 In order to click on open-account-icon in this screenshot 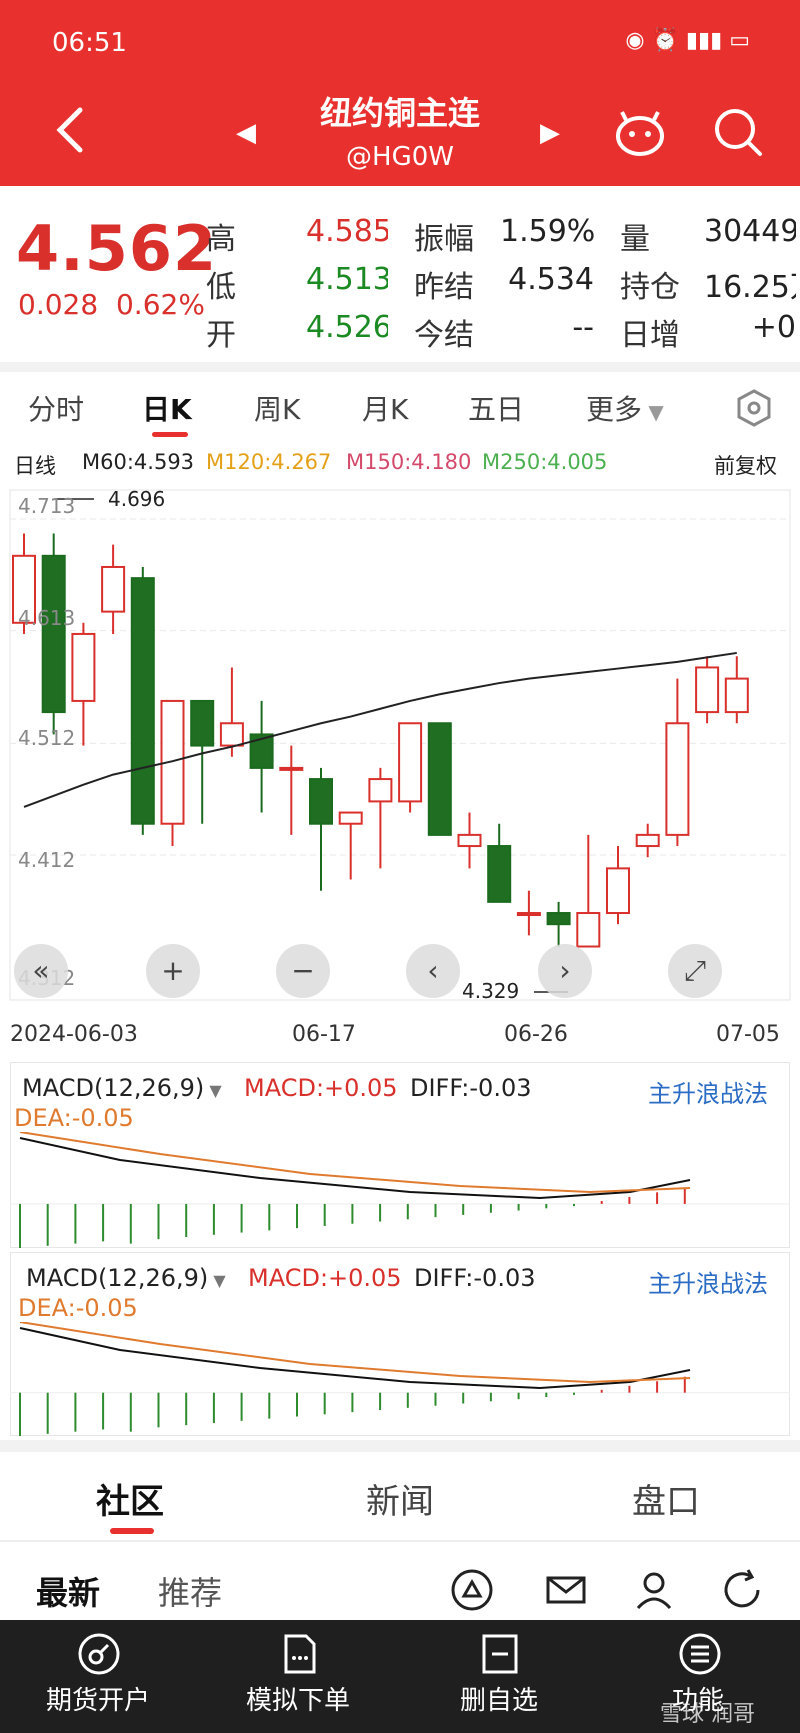, I will do `click(99, 1654)`.